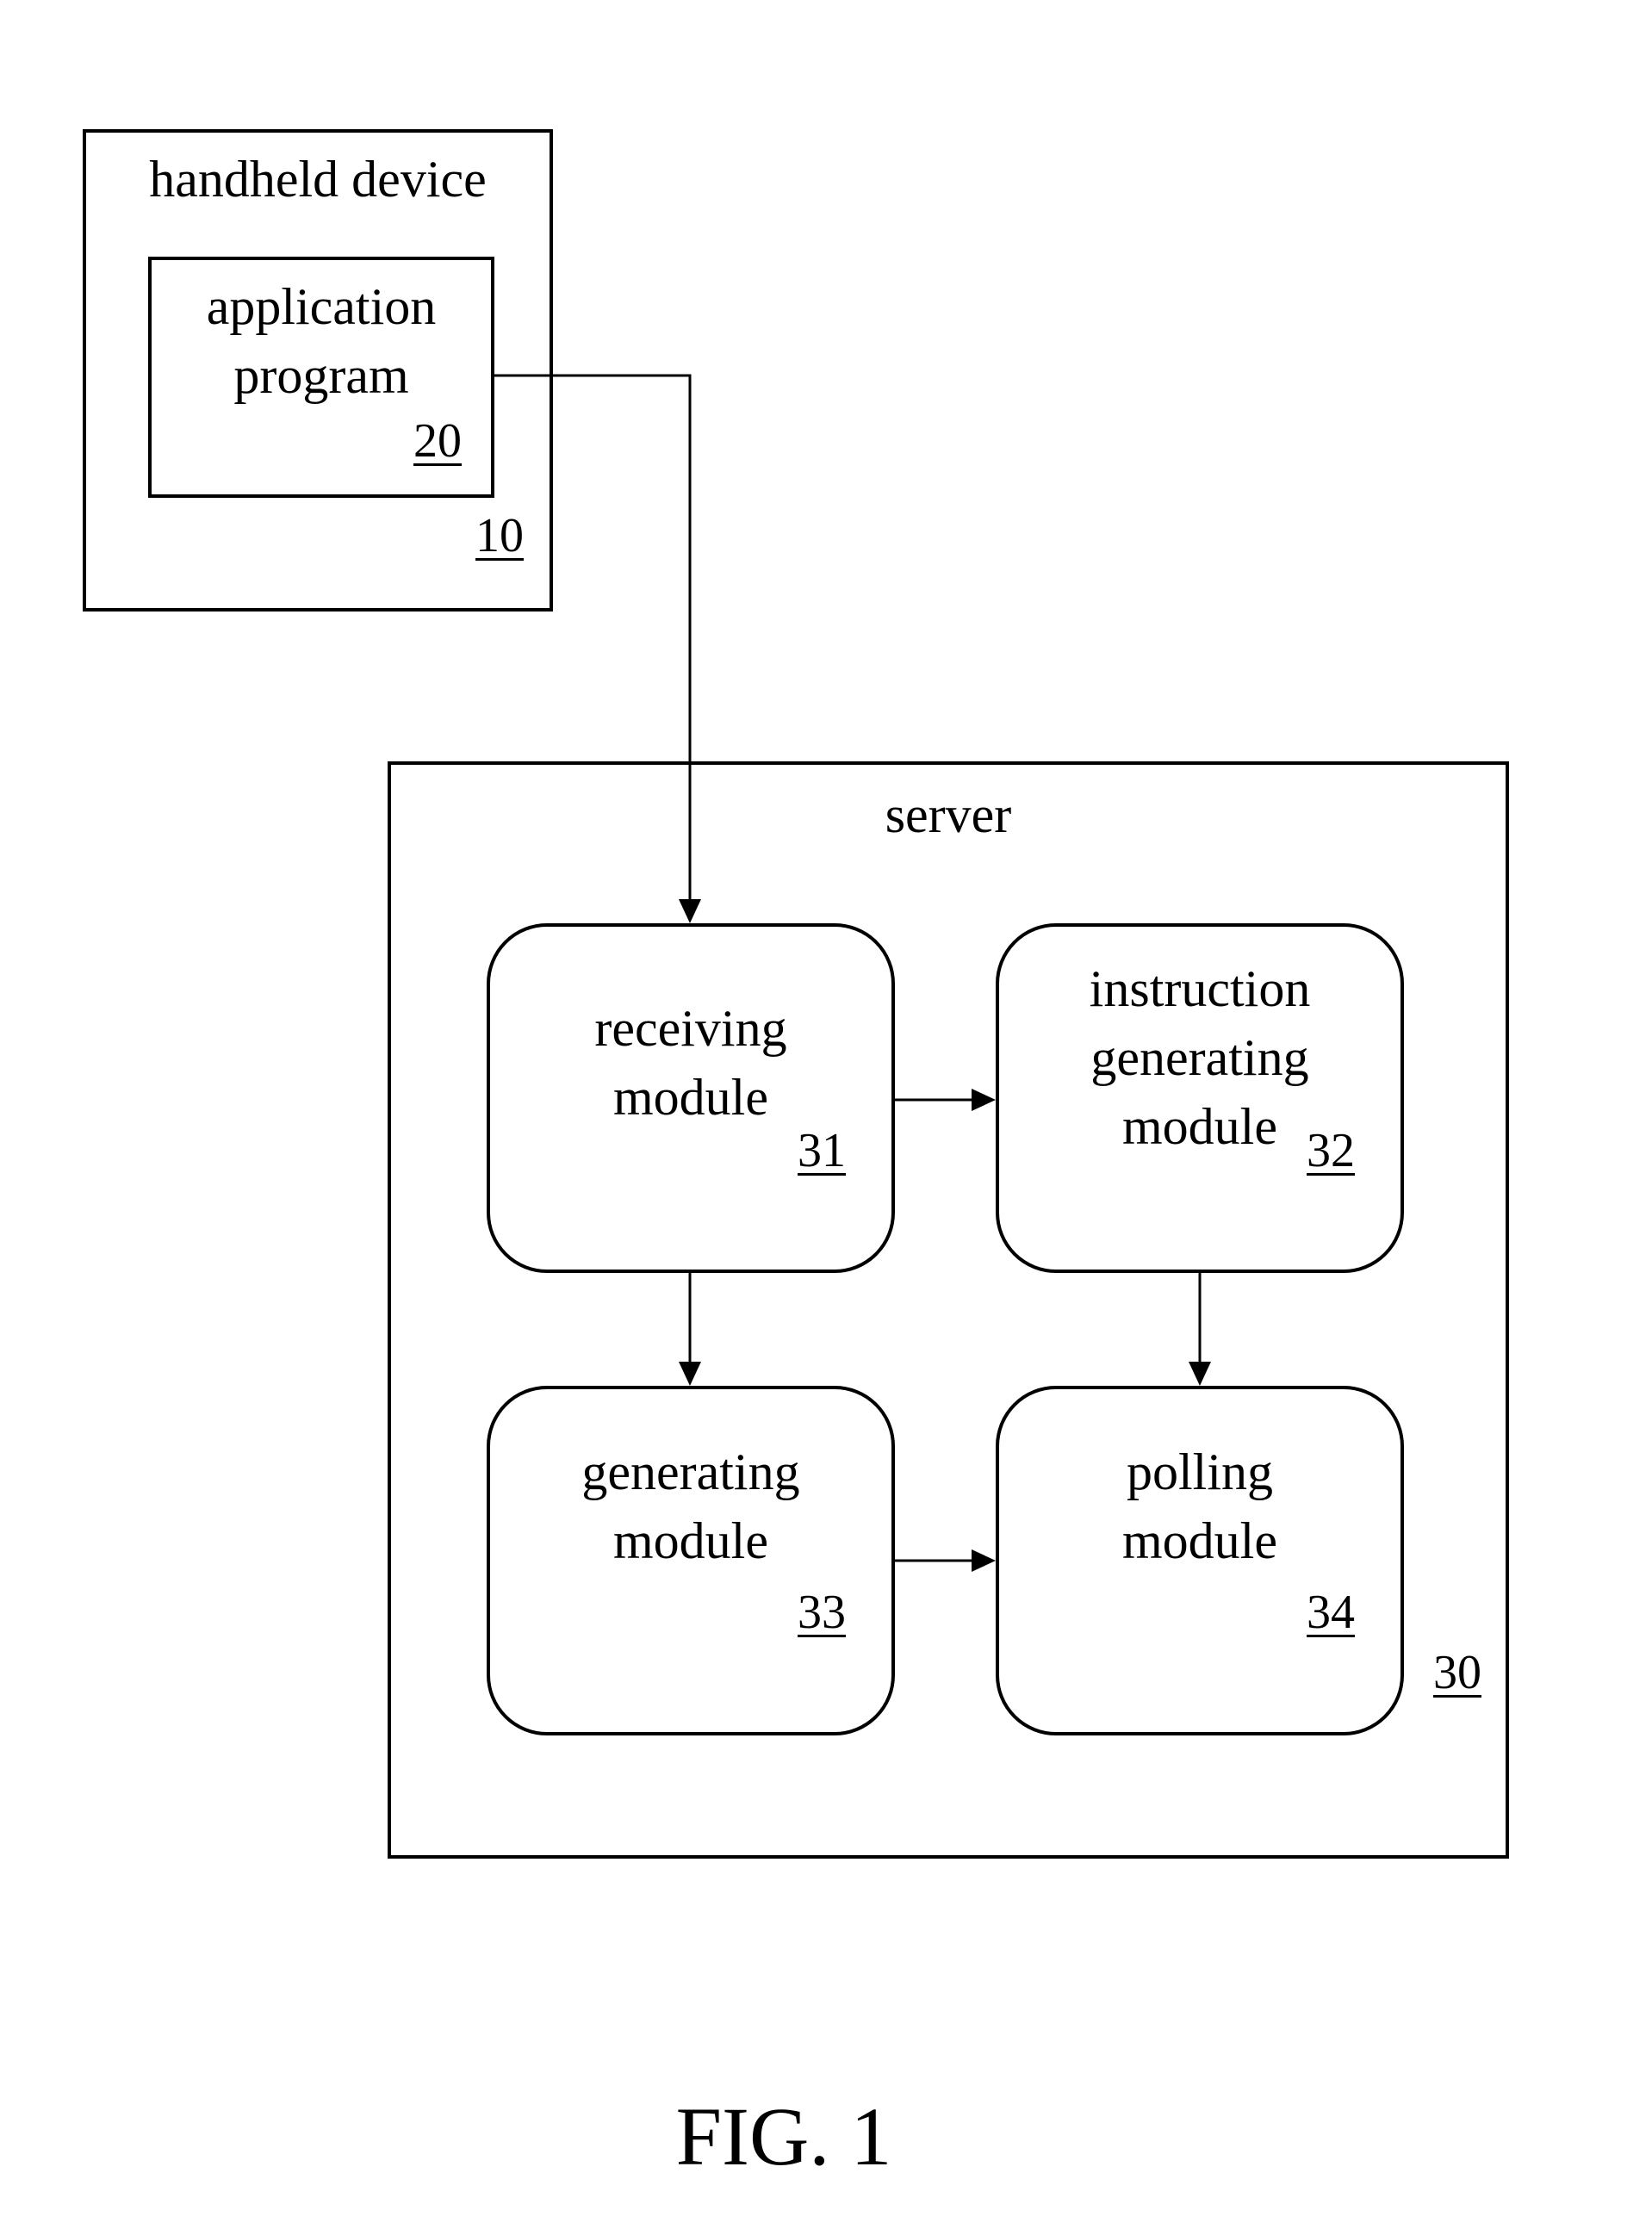  What do you see at coordinates (1199, 1057) in the screenshot?
I see `instruction-generating-module-line2: generating` at bounding box center [1199, 1057].